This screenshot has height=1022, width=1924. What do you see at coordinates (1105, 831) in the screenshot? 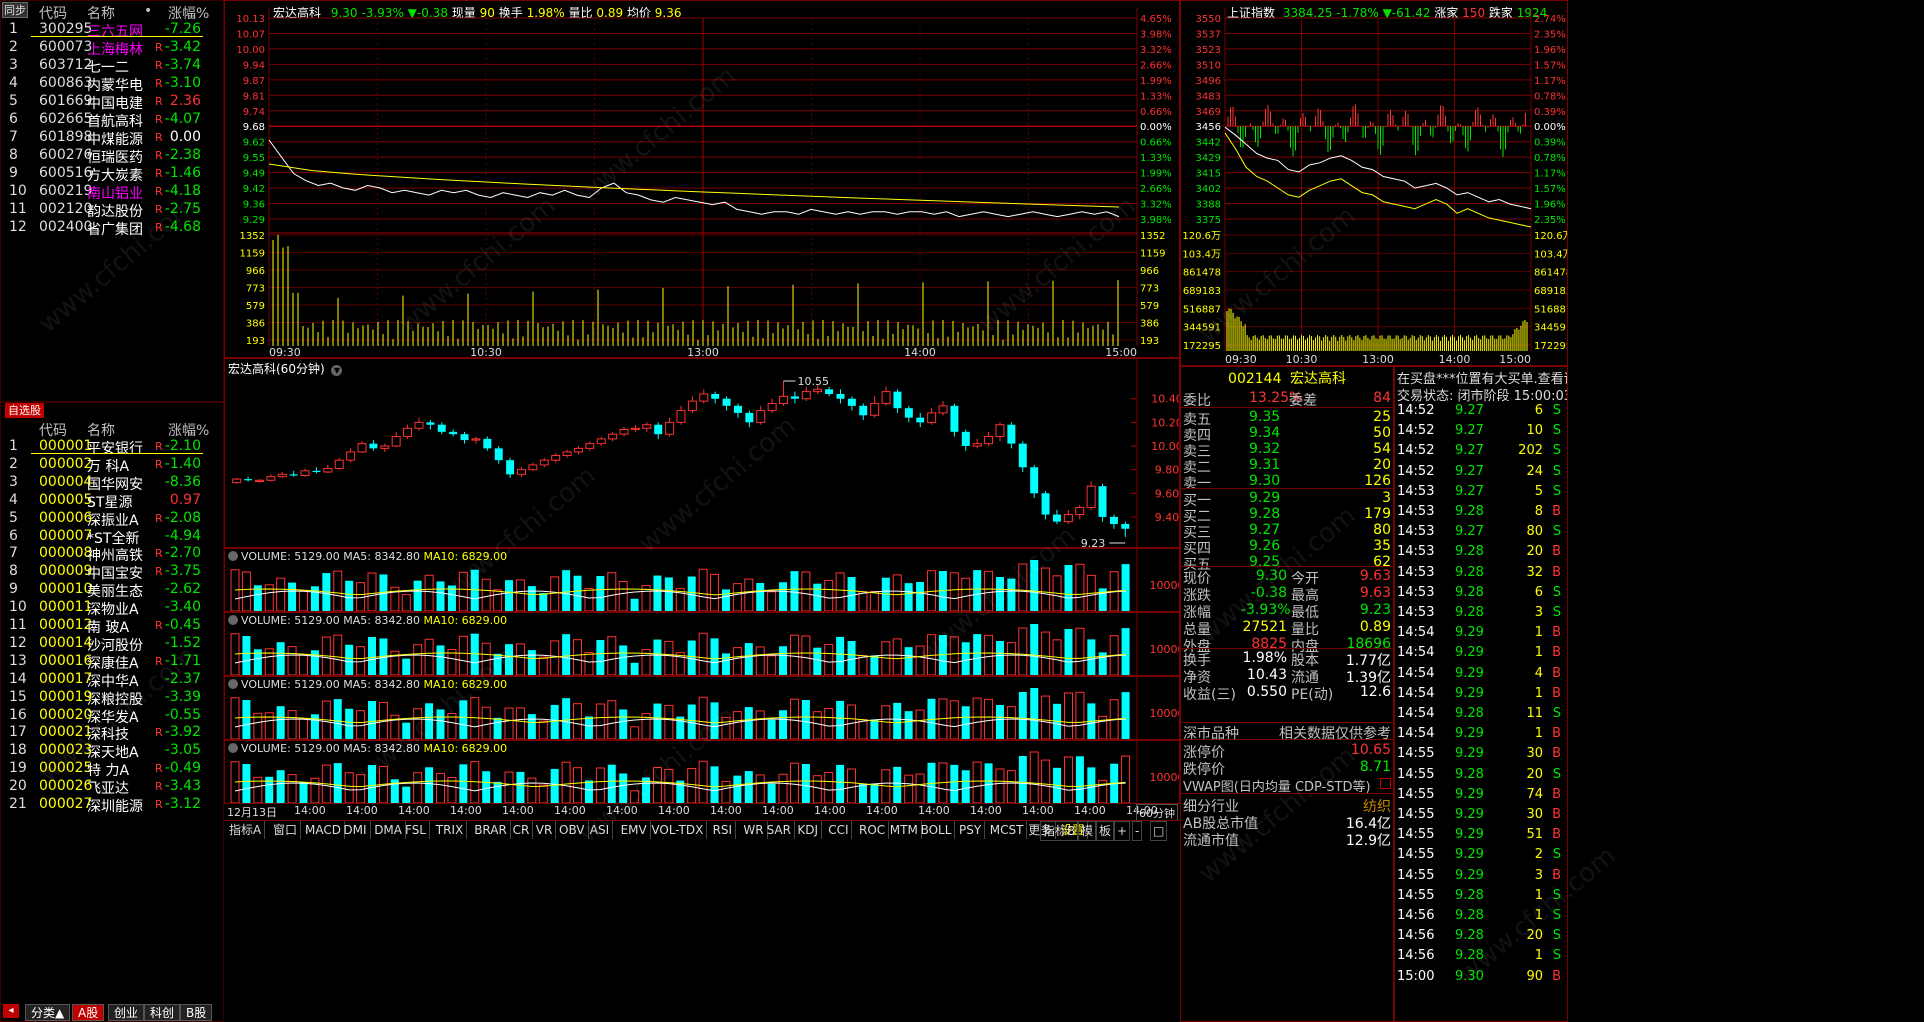
I see `indicator-right-tab: 板` at bounding box center [1105, 831].